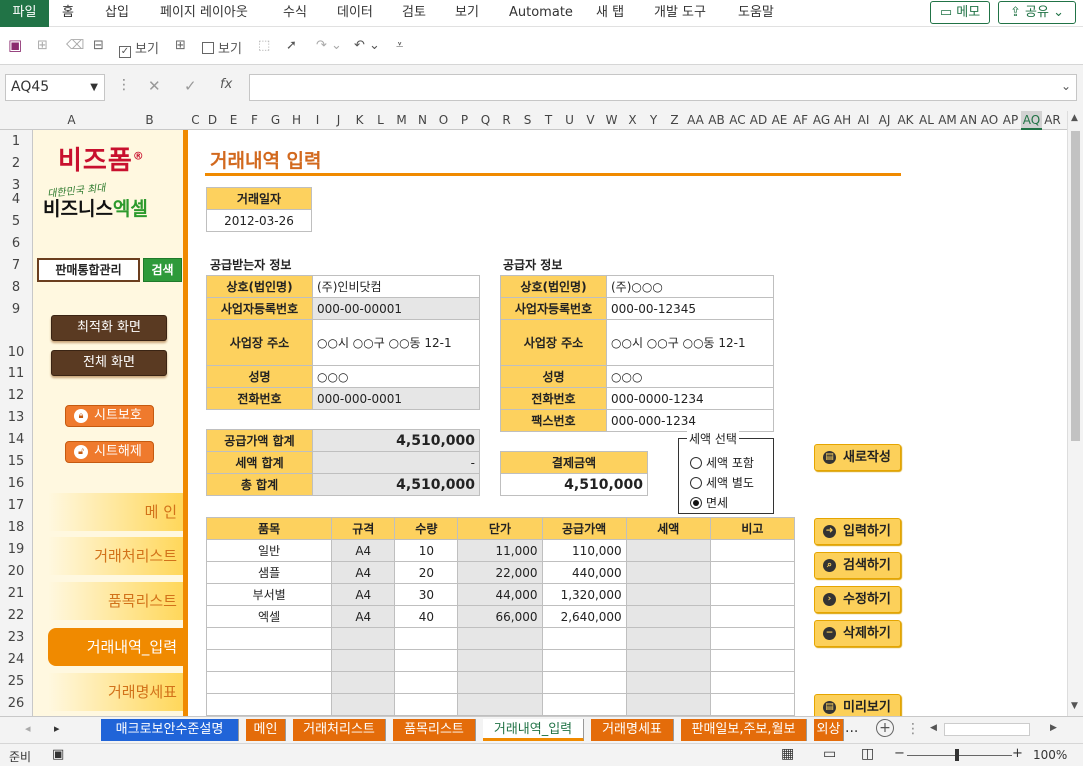 The width and height of the screenshot is (1083, 766). What do you see at coordinates (829, 754) in the screenshot?
I see `page-layout-view-icon: ▭` at bounding box center [829, 754].